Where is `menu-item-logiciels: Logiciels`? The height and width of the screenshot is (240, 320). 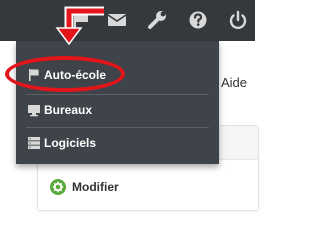 menu-item-logiciels: Logiciels is located at coordinates (117, 143).